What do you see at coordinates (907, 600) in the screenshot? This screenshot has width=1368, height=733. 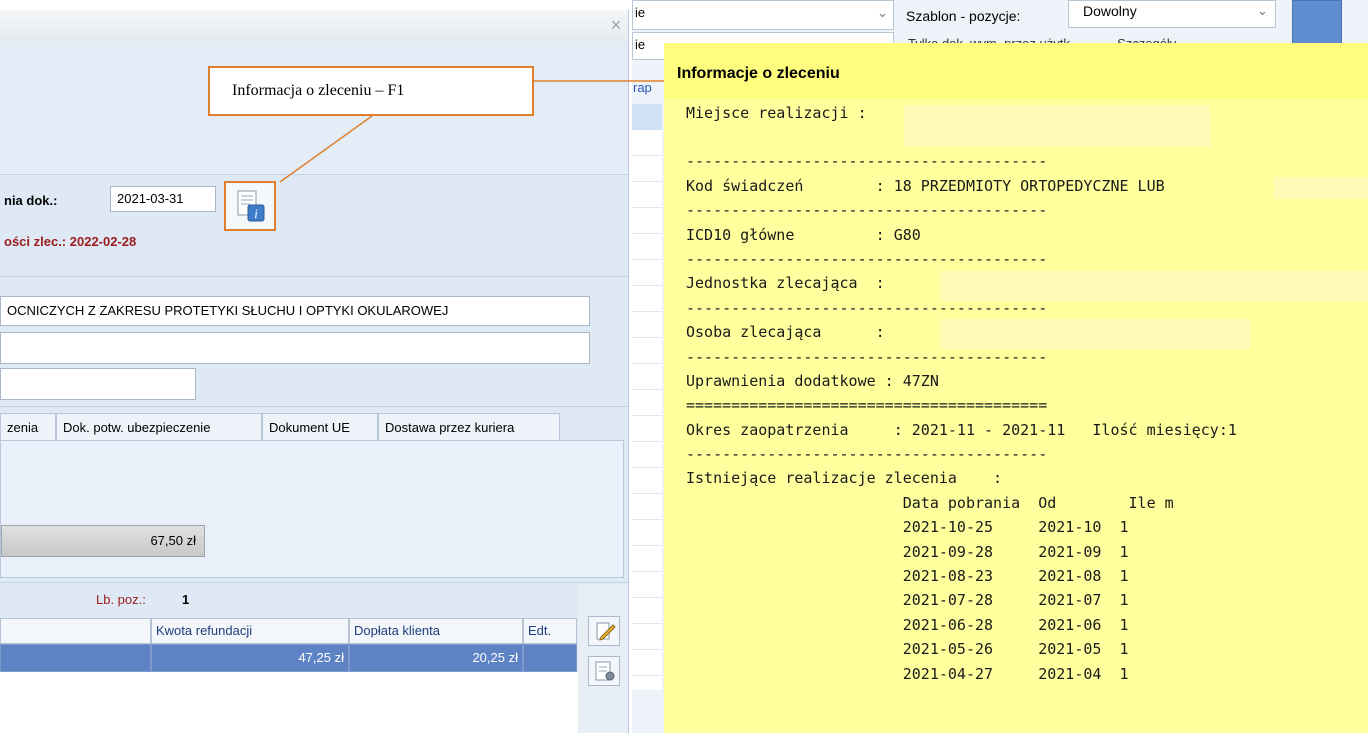 I see `popup-line: 2021-07-28 2021-07 1` at bounding box center [907, 600].